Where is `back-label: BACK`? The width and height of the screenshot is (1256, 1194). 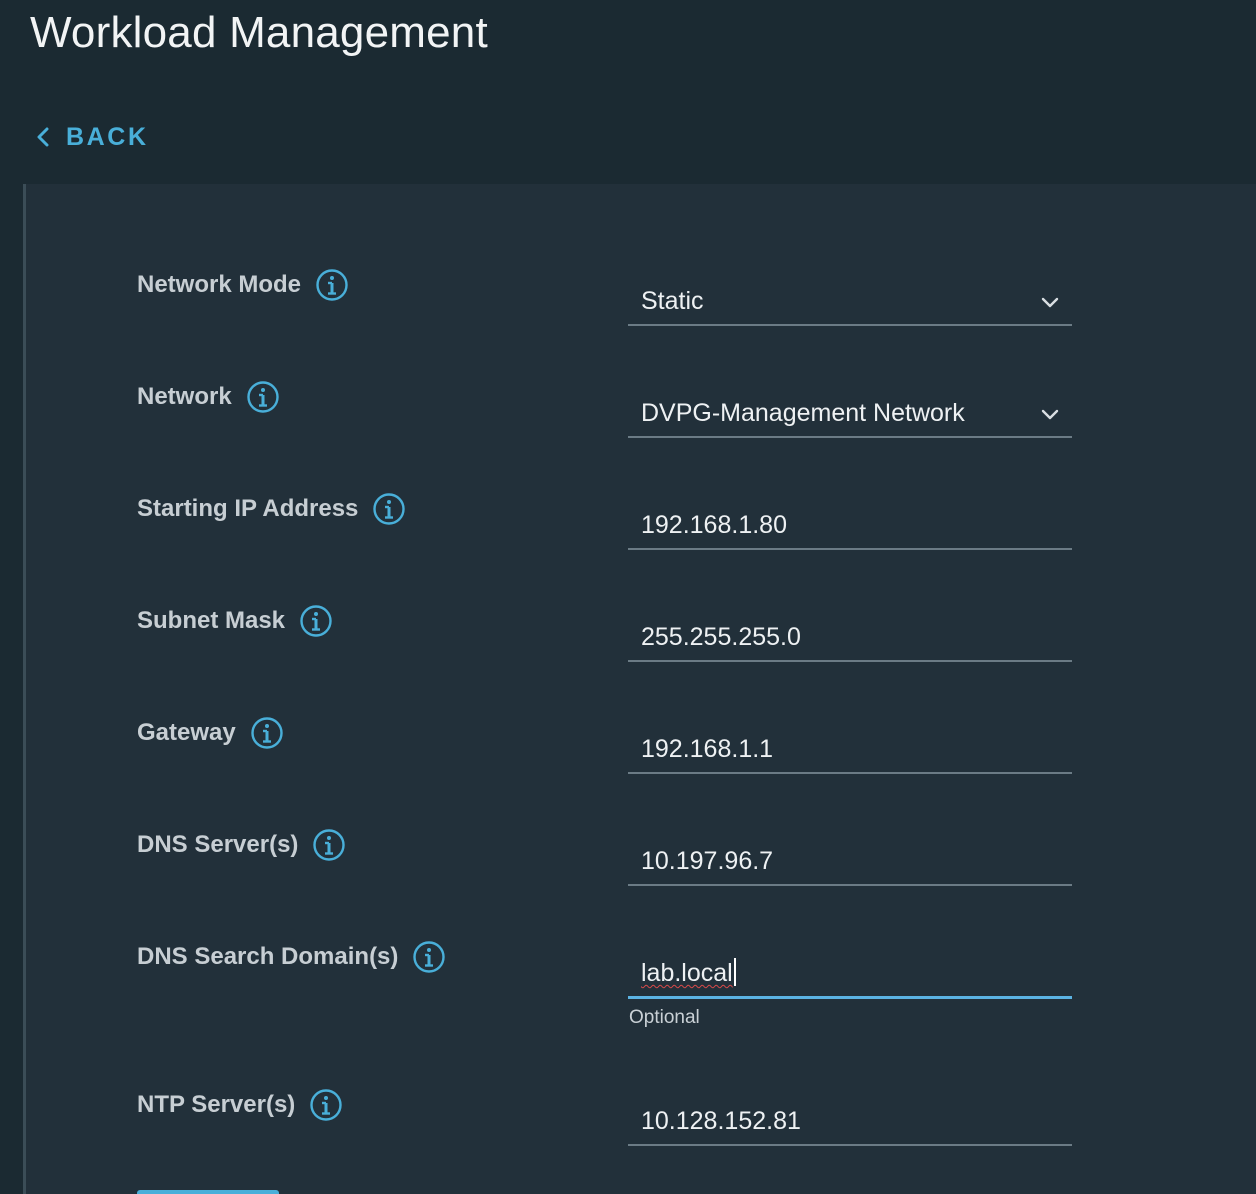
back-label: BACK is located at coordinates (107, 136).